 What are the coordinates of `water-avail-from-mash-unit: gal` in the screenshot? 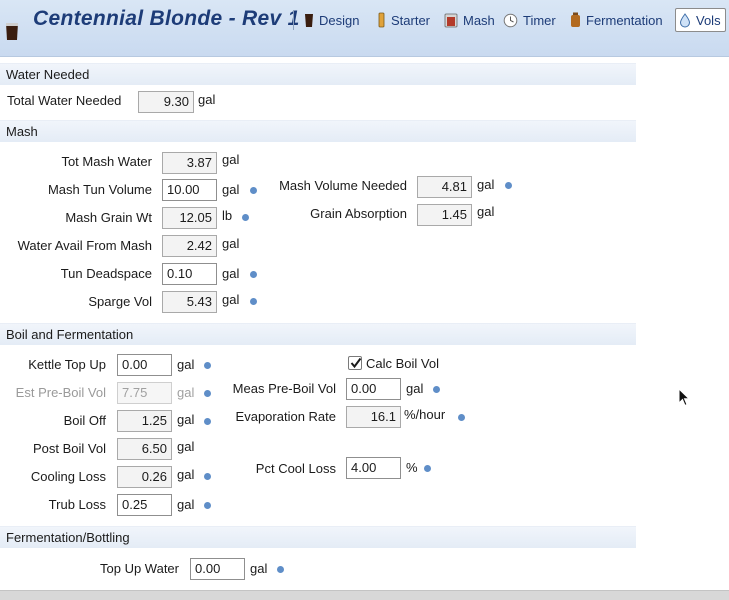 It's located at (231, 243).